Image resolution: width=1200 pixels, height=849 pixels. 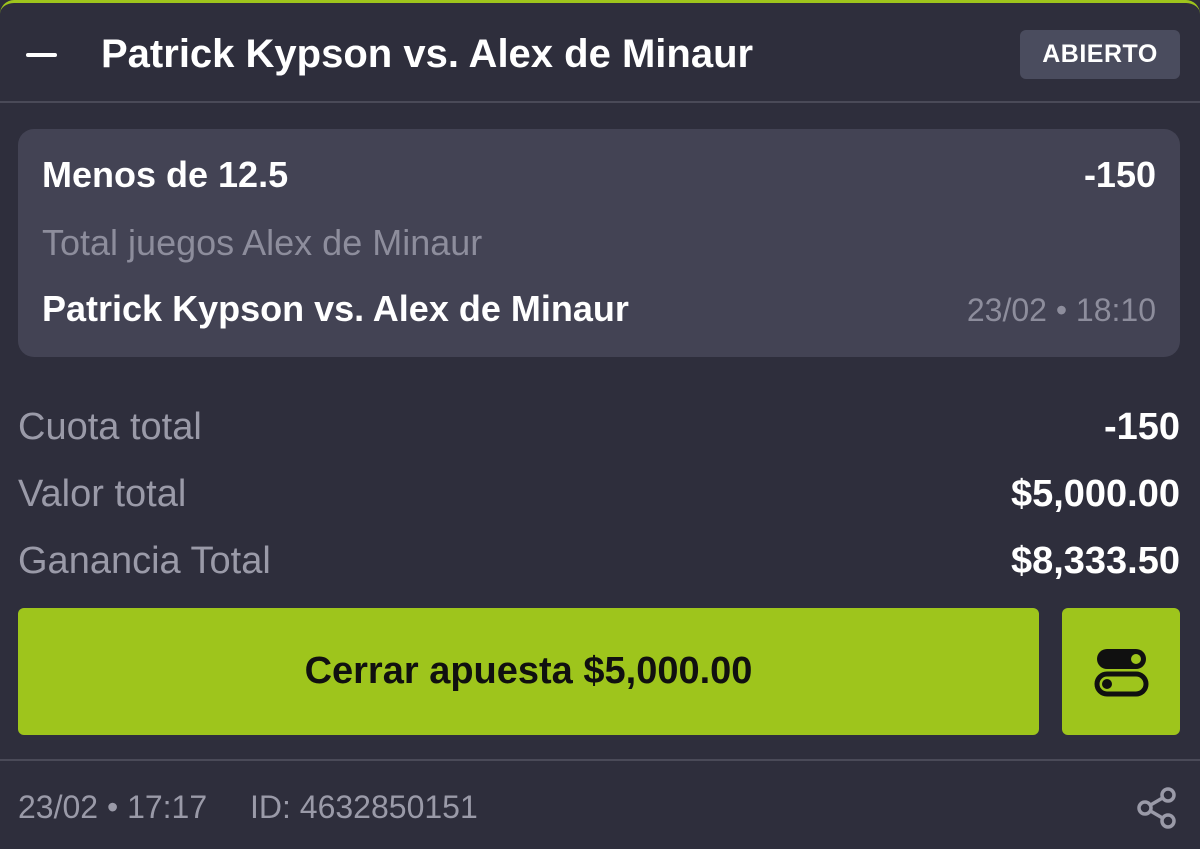 What do you see at coordinates (599, 427) in the screenshot?
I see `summary-row-total-odds: Cuota total -150` at bounding box center [599, 427].